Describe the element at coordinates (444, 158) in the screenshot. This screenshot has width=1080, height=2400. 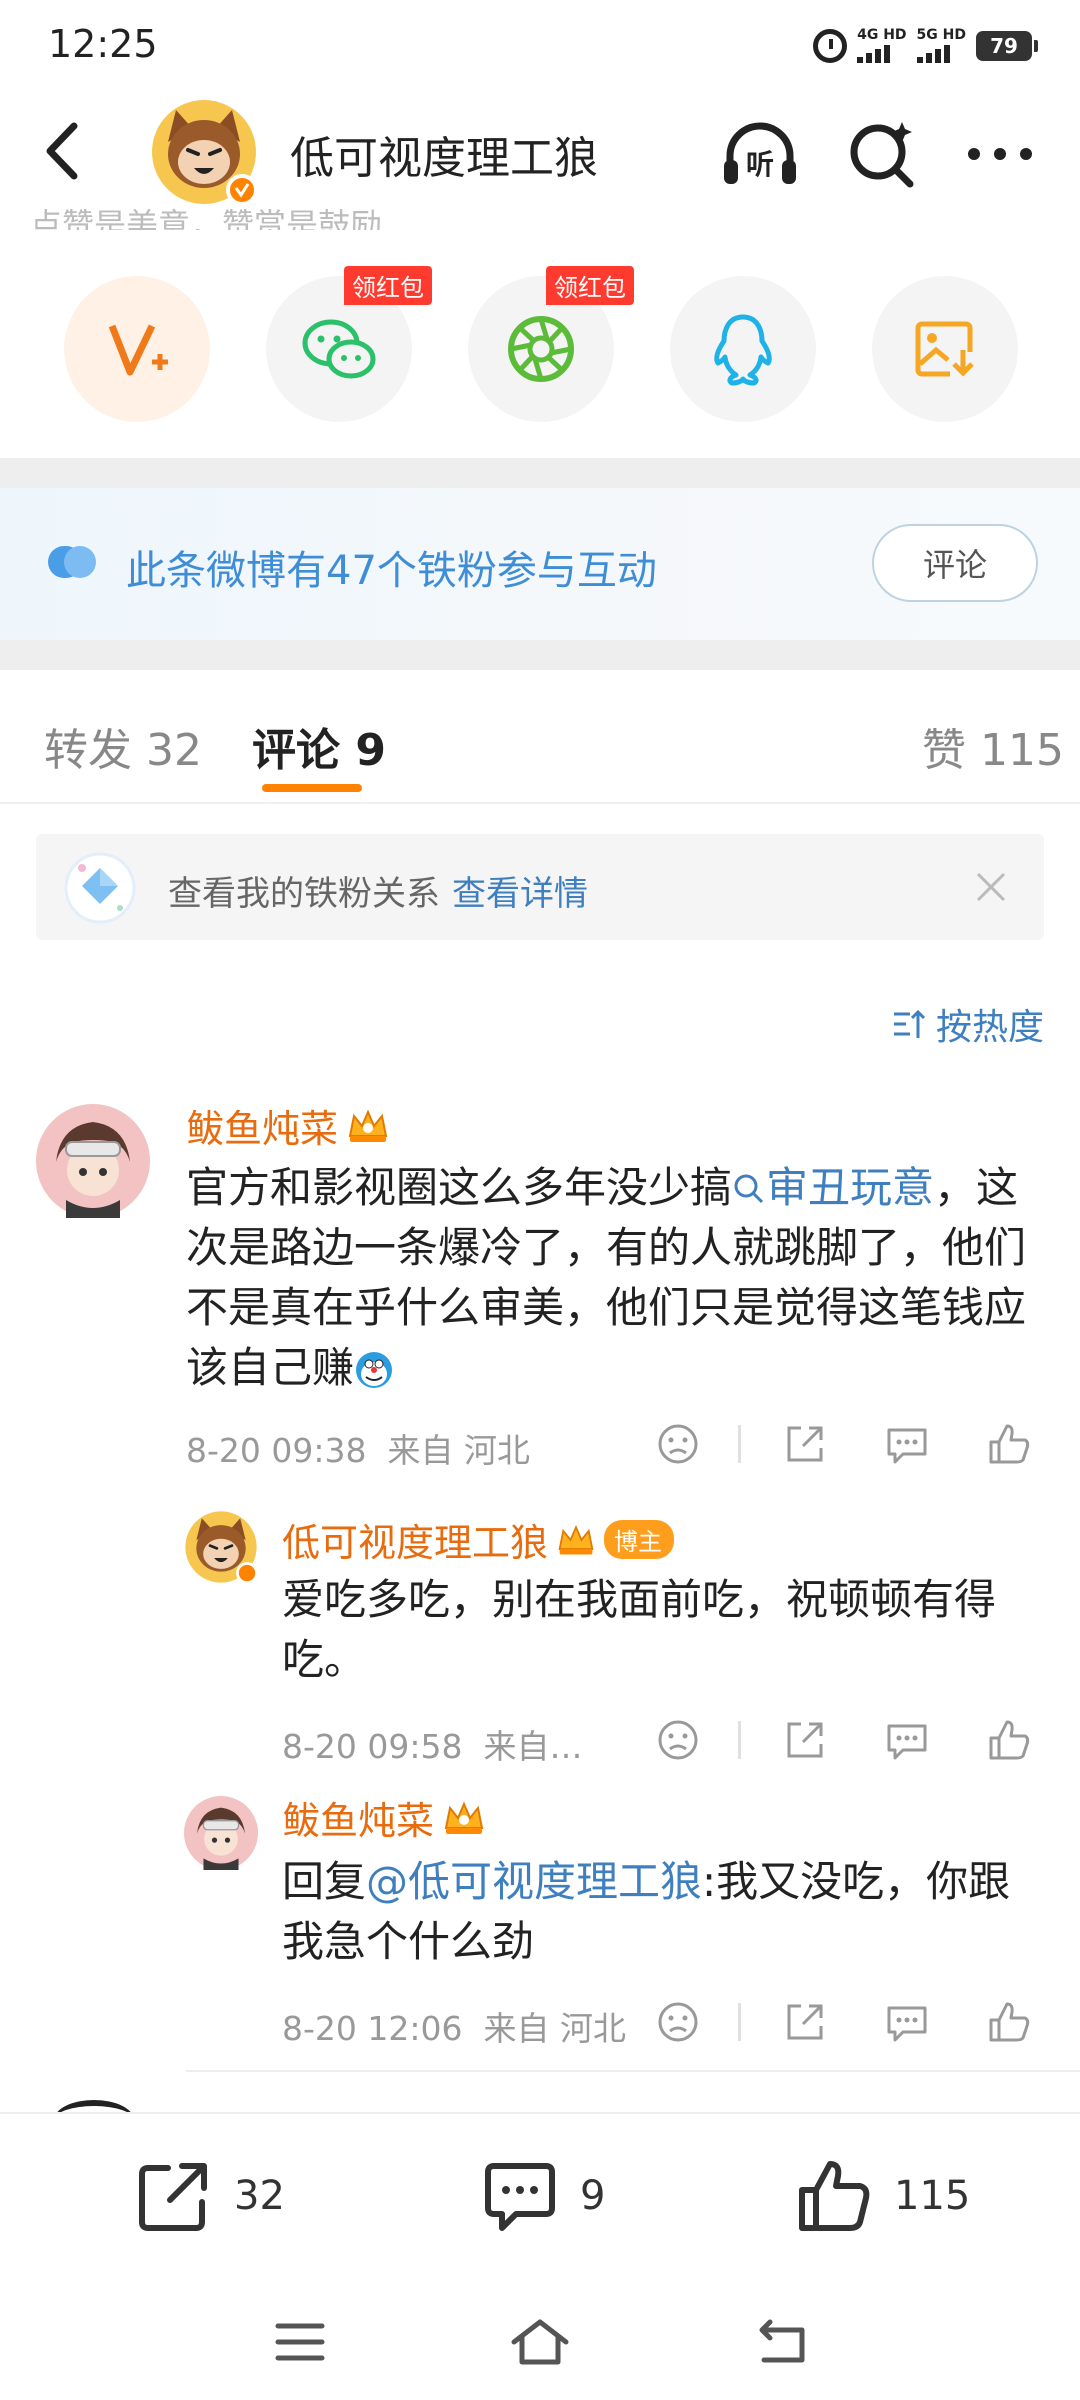
I see `page-title: 低可视度理工狼` at that location.